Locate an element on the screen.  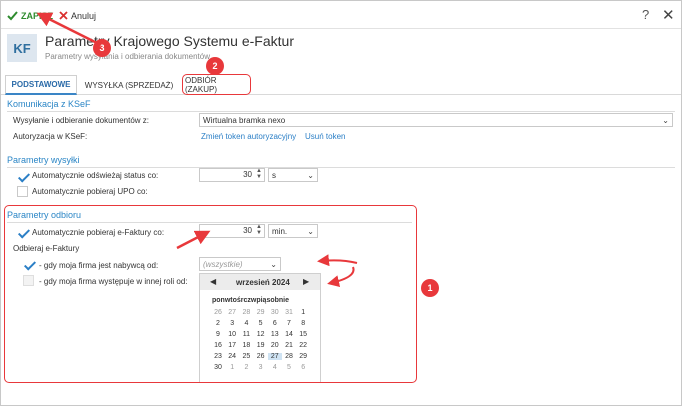
arrow-to-save is located at coordinates (69, 29).